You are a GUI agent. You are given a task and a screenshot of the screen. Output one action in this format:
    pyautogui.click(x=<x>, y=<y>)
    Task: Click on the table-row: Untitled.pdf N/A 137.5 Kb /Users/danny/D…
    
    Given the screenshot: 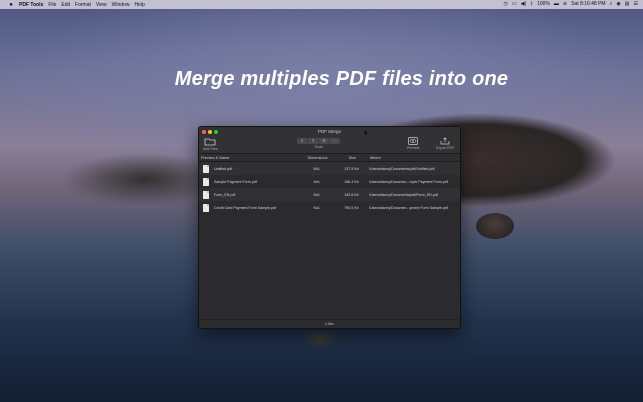 What is the action you would take?
    pyautogui.click(x=329, y=168)
    